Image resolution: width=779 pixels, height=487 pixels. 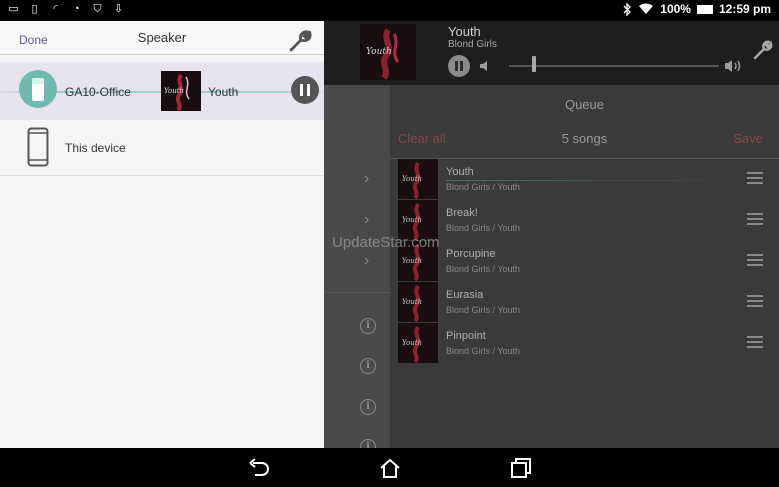 I want to click on volume-slider, so click(x=614, y=66).